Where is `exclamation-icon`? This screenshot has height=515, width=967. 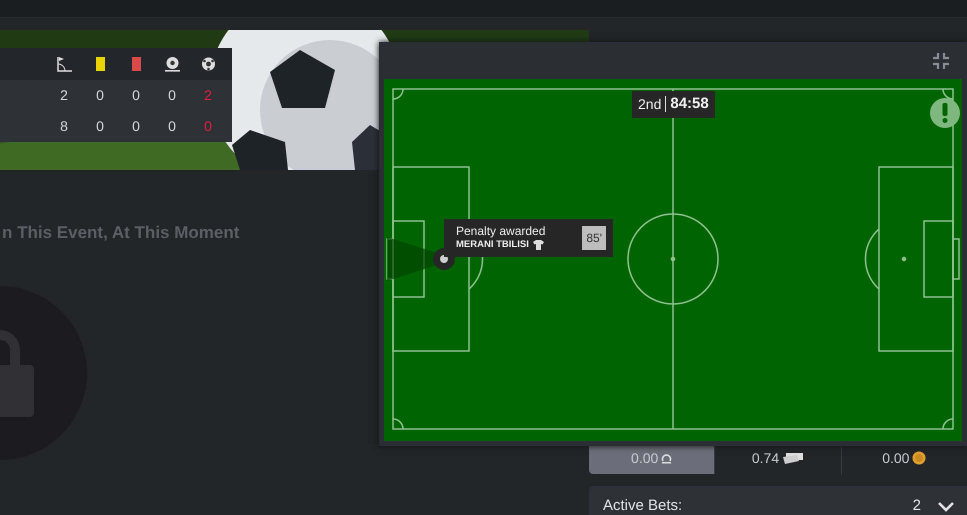 exclamation-icon is located at coordinates (945, 113).